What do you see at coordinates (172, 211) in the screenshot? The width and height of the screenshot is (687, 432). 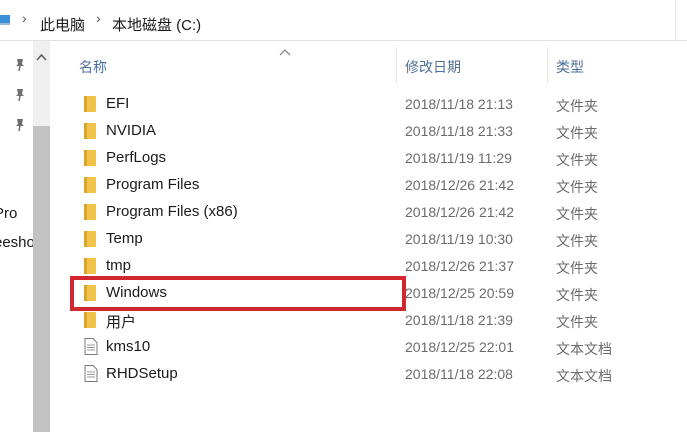 I see `file-name: Program Files (x86)` at bounding box center [172, 211].